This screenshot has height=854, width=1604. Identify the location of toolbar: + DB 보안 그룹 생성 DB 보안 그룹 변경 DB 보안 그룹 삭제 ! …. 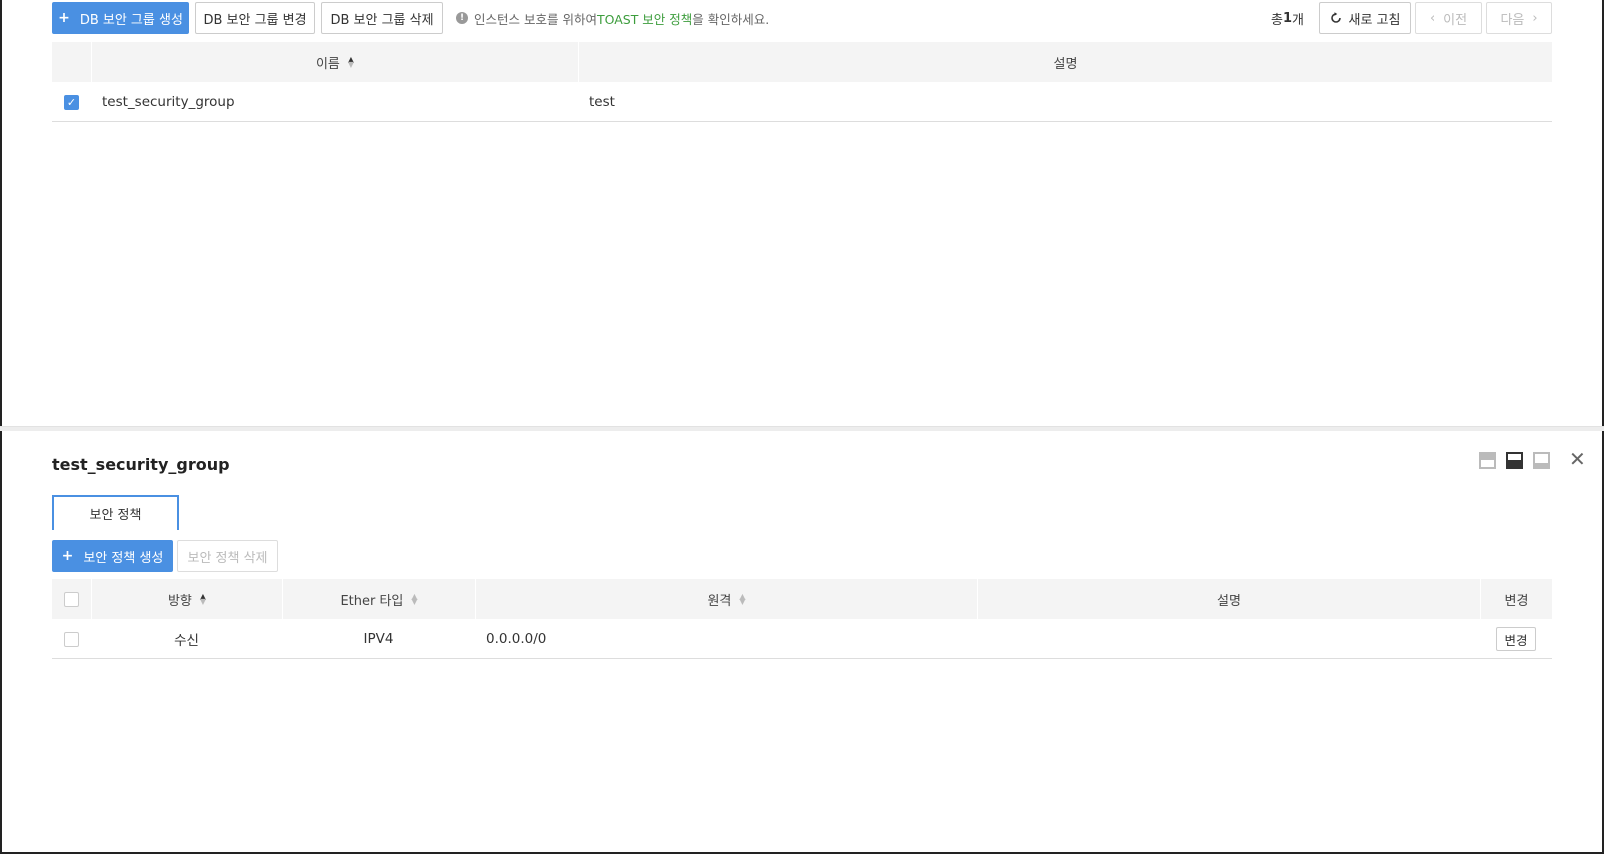
(802, 18).